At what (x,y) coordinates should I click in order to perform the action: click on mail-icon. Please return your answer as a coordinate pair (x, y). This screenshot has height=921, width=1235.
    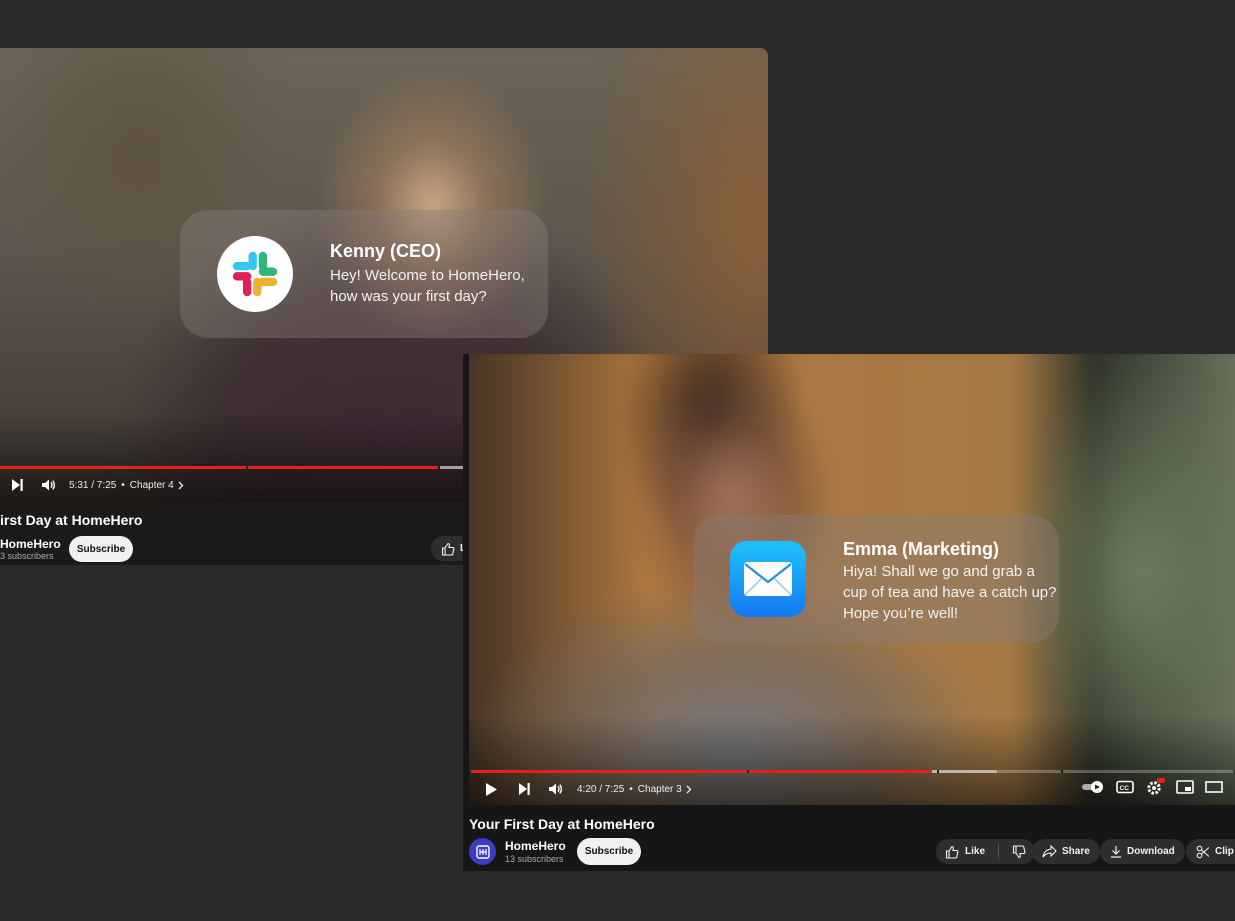
    Looking at the image, I should click on (768, 579).